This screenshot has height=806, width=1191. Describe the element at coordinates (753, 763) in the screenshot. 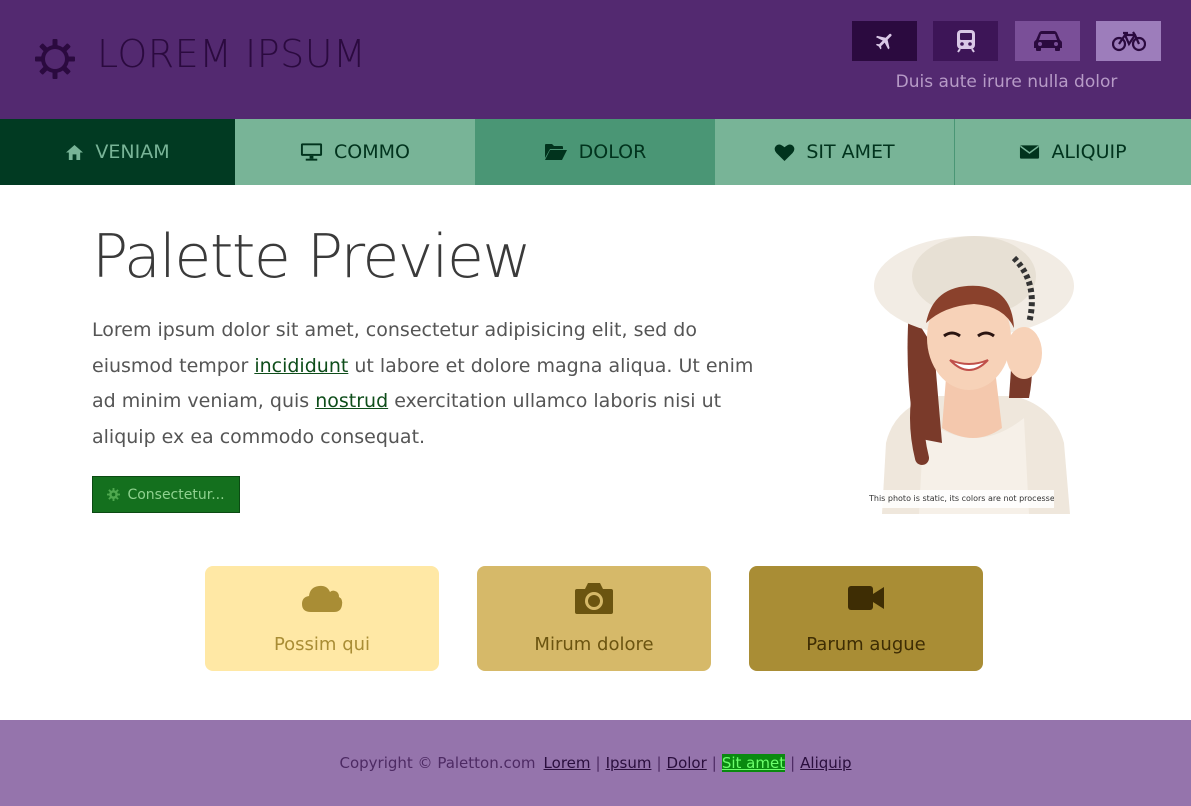

I see `footer-link-sit-amet: Sit amet` at that location.